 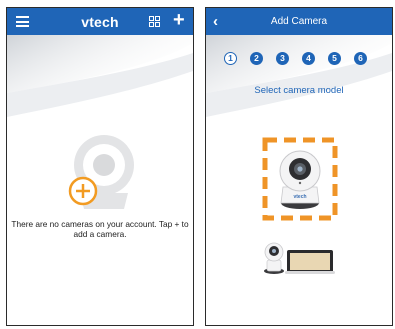 I want to click on app-header: vtech +, so click(x=100, y=21).